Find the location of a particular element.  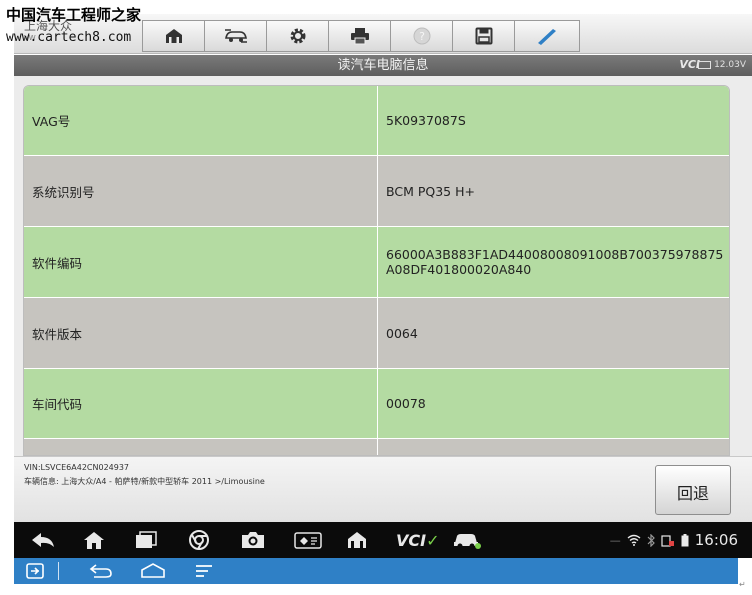

table-row: 系统识别号 BCM PQ35 H+ is located at coordinates (376, 191).